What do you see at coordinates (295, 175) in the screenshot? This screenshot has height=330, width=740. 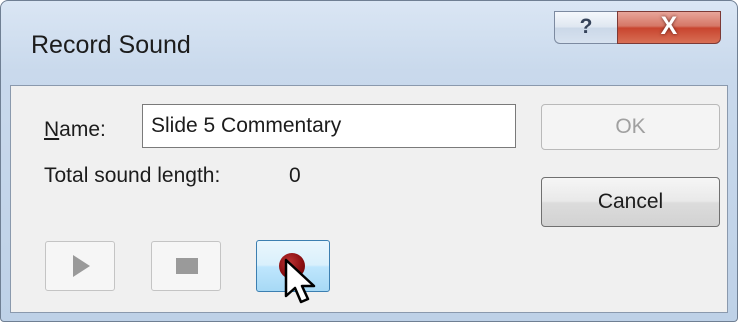 I see `total-length-value: 0` at bounding box center [295, 175].